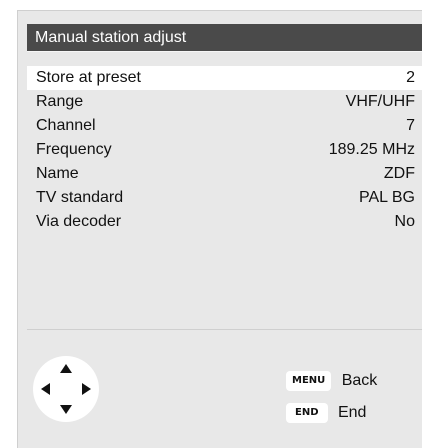 The width and height of the screenshot is (422, 448). I want to click on menu-key-icon: MENU, so click(309, 381).